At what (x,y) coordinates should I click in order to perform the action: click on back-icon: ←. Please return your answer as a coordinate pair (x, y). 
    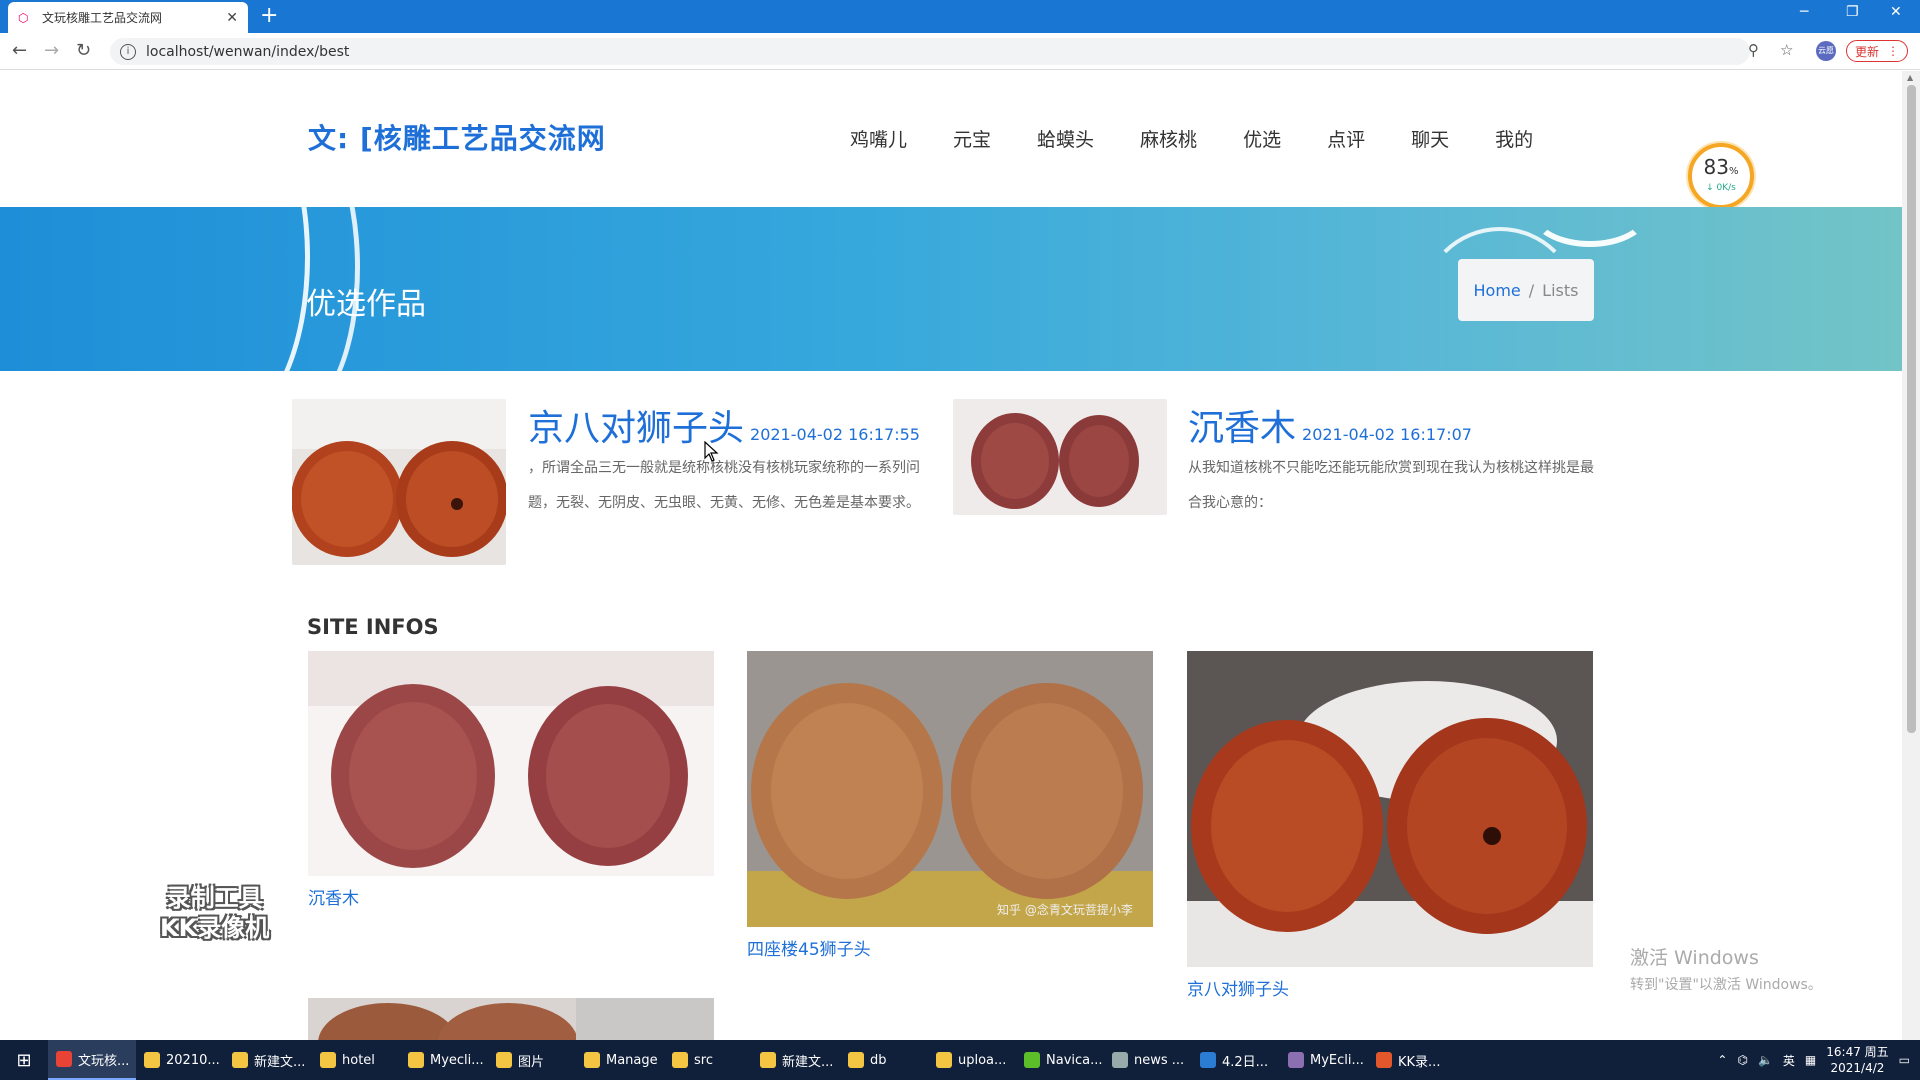
    Looking at the image, I should click on (19, 50).